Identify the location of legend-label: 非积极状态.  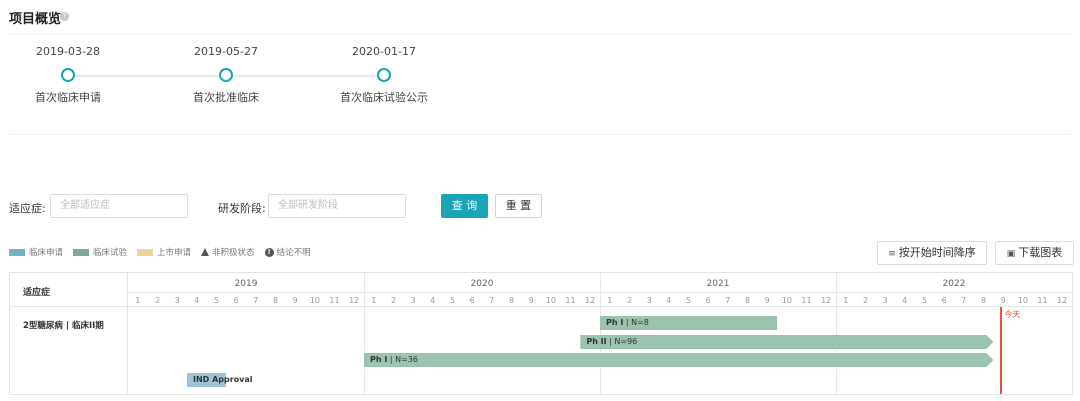
(233, 253).